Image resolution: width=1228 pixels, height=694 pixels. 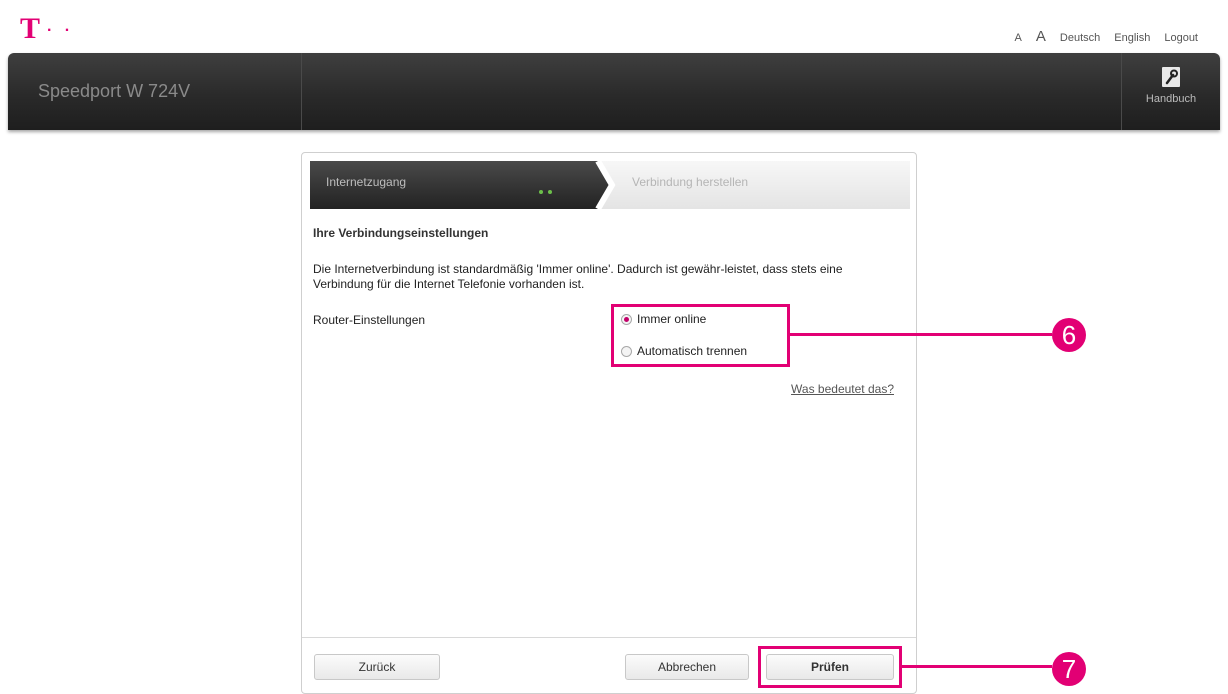 I want to click on footer-divider, so click(x=609, y=637).